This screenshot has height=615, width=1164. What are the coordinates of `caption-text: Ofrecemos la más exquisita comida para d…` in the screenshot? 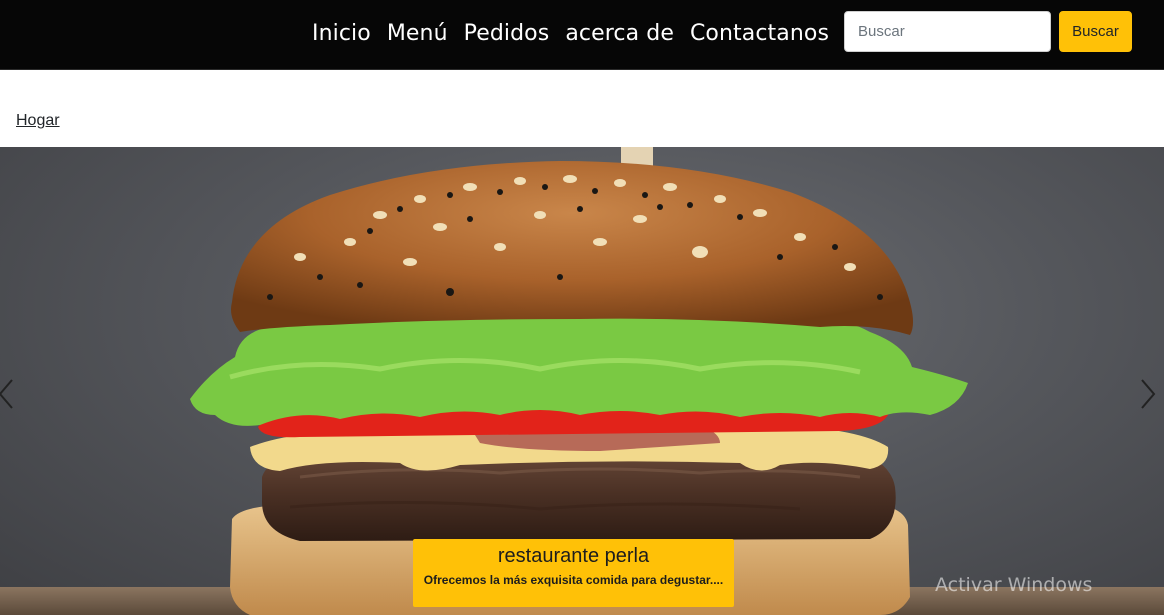 It's located at (573, 580).